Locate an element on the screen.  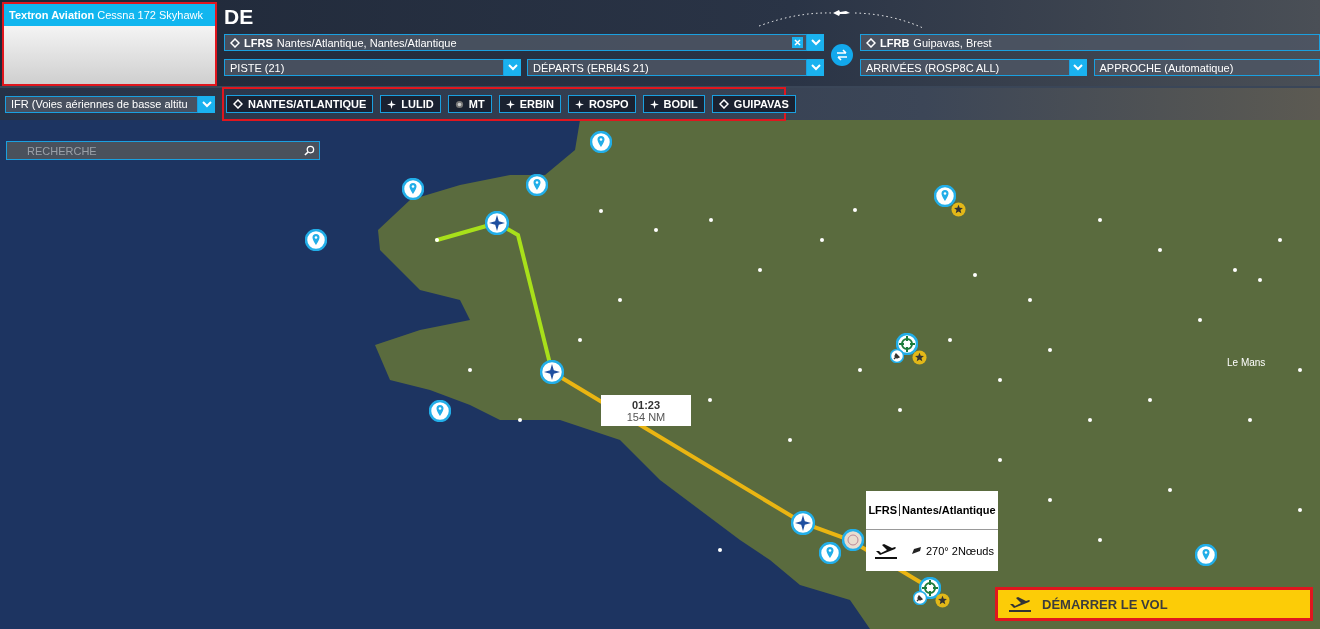
procedure-select: PISTE (21) is located at coordinates (364, 67).